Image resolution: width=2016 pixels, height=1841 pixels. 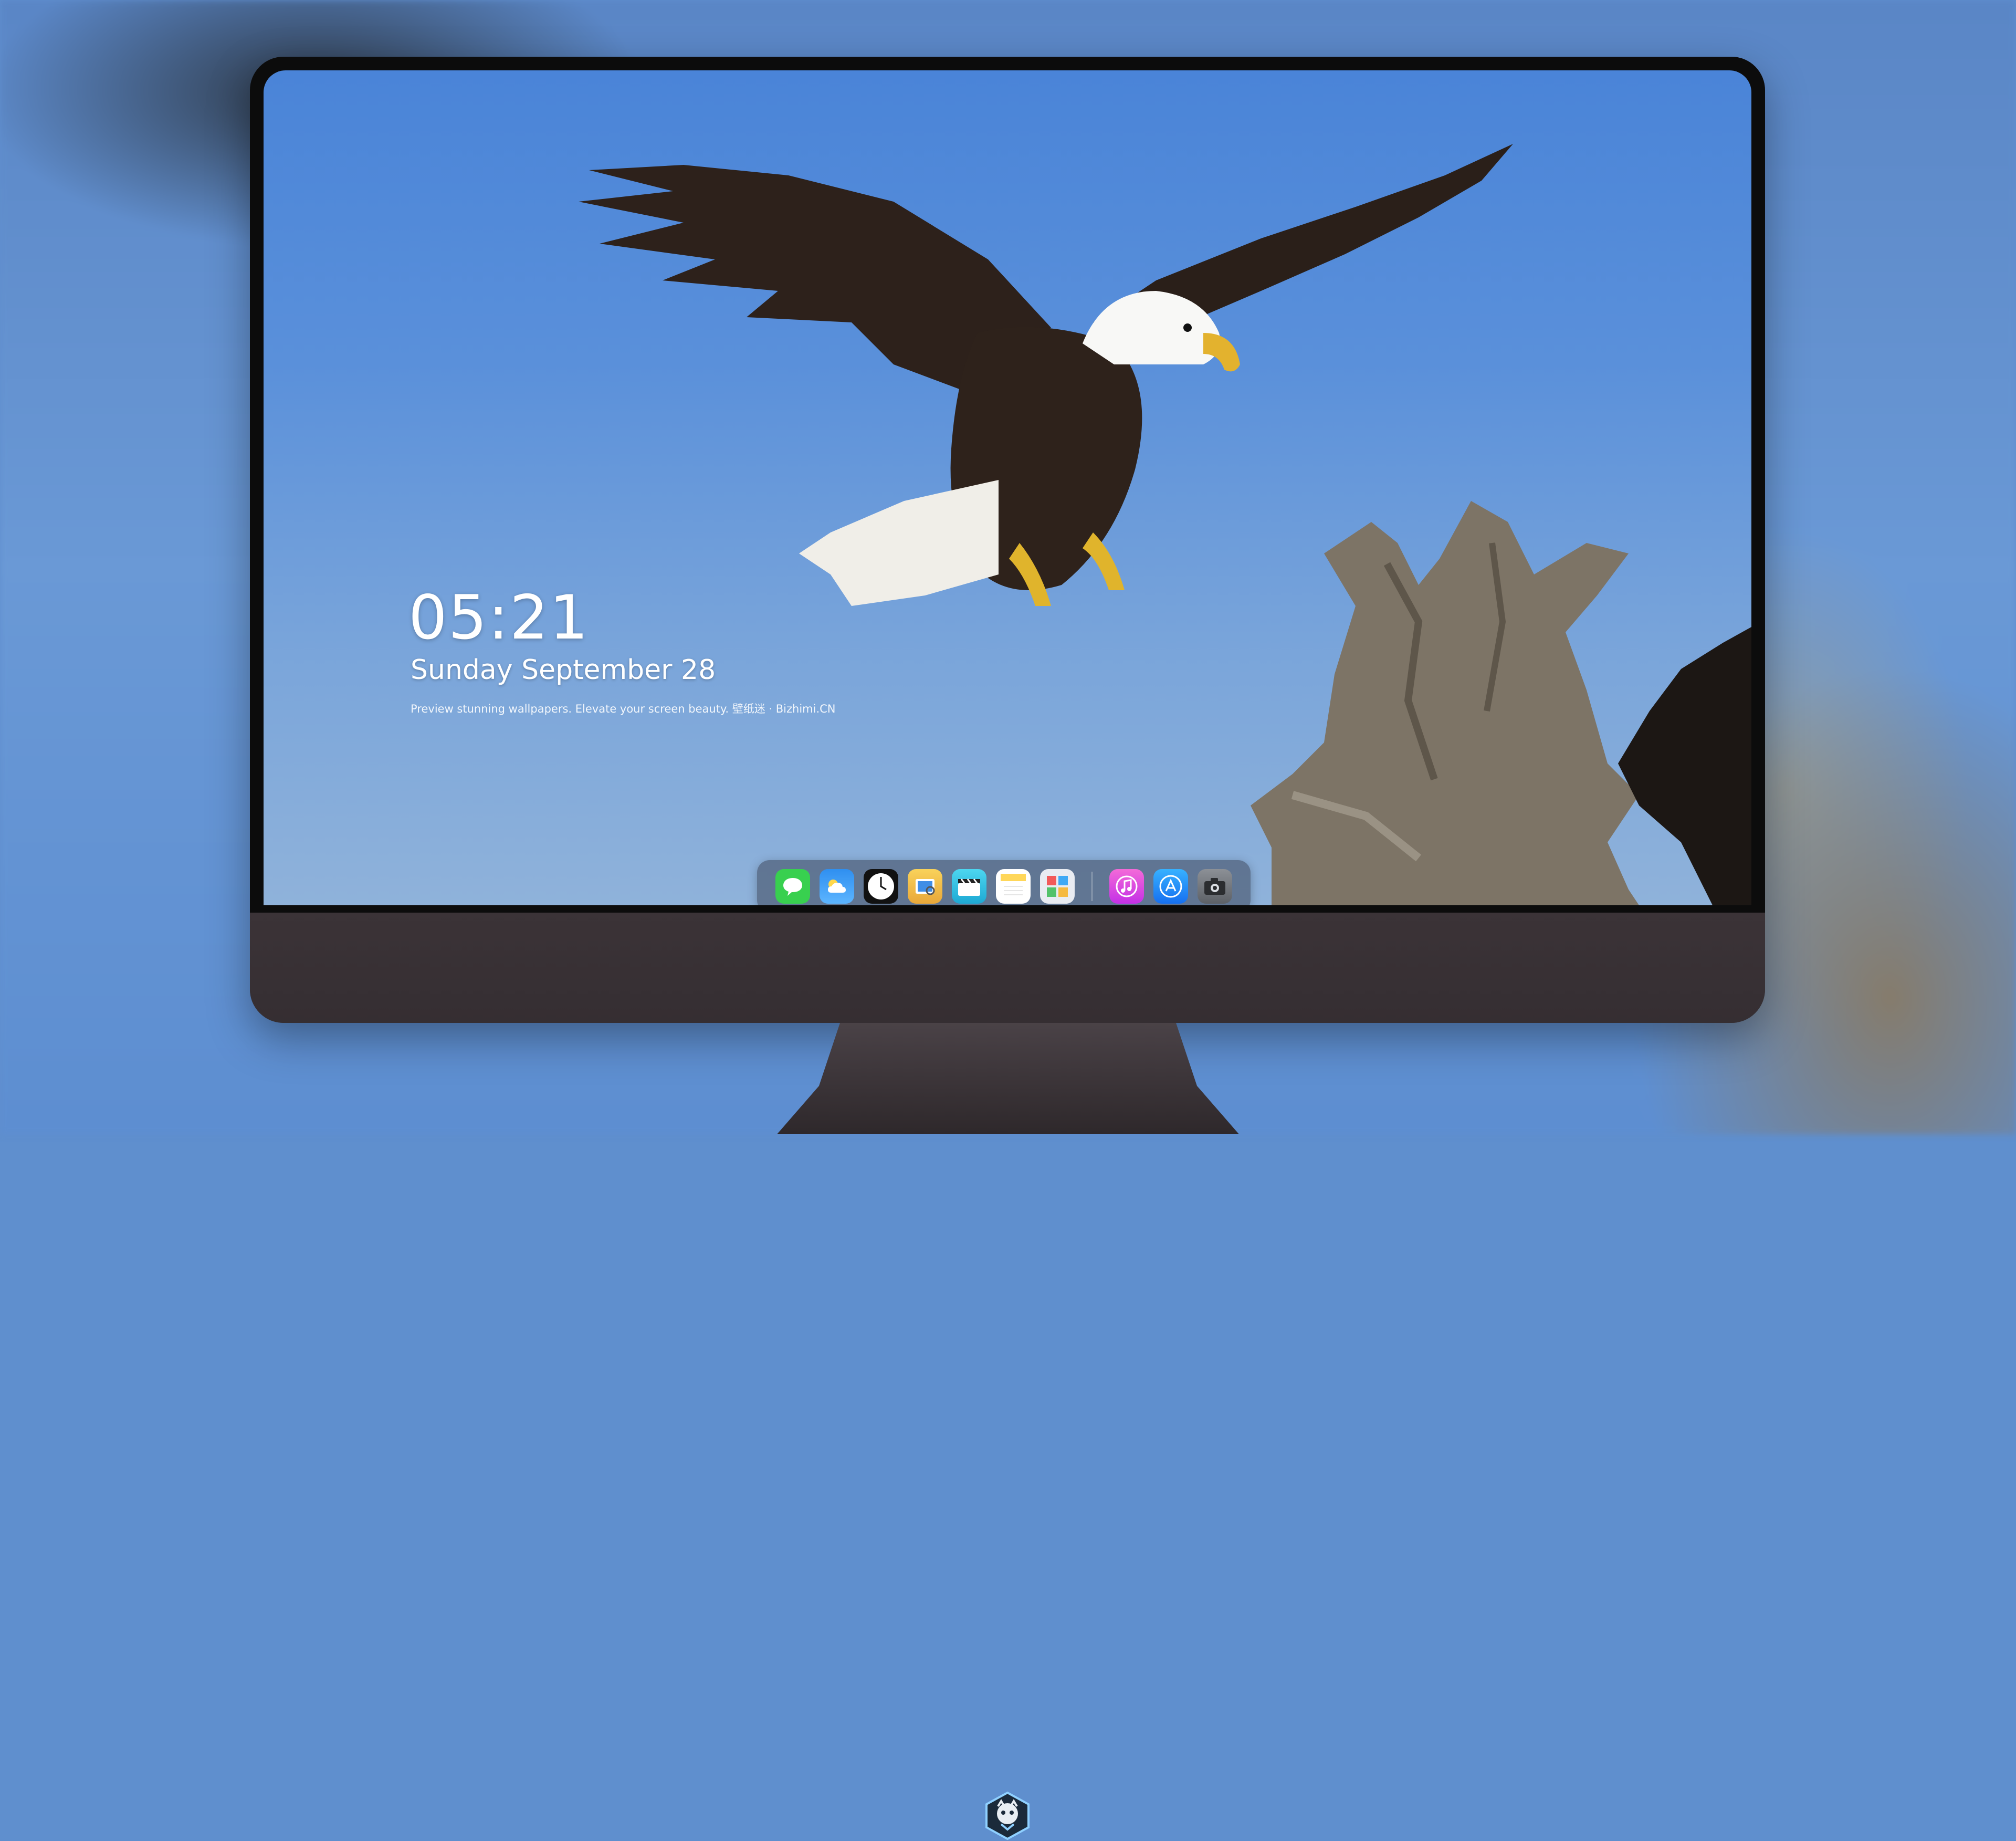 What do you see at coordinates (837, 886) in the screenshot?
I see `weather-icon` at bounding box center [837, 886].